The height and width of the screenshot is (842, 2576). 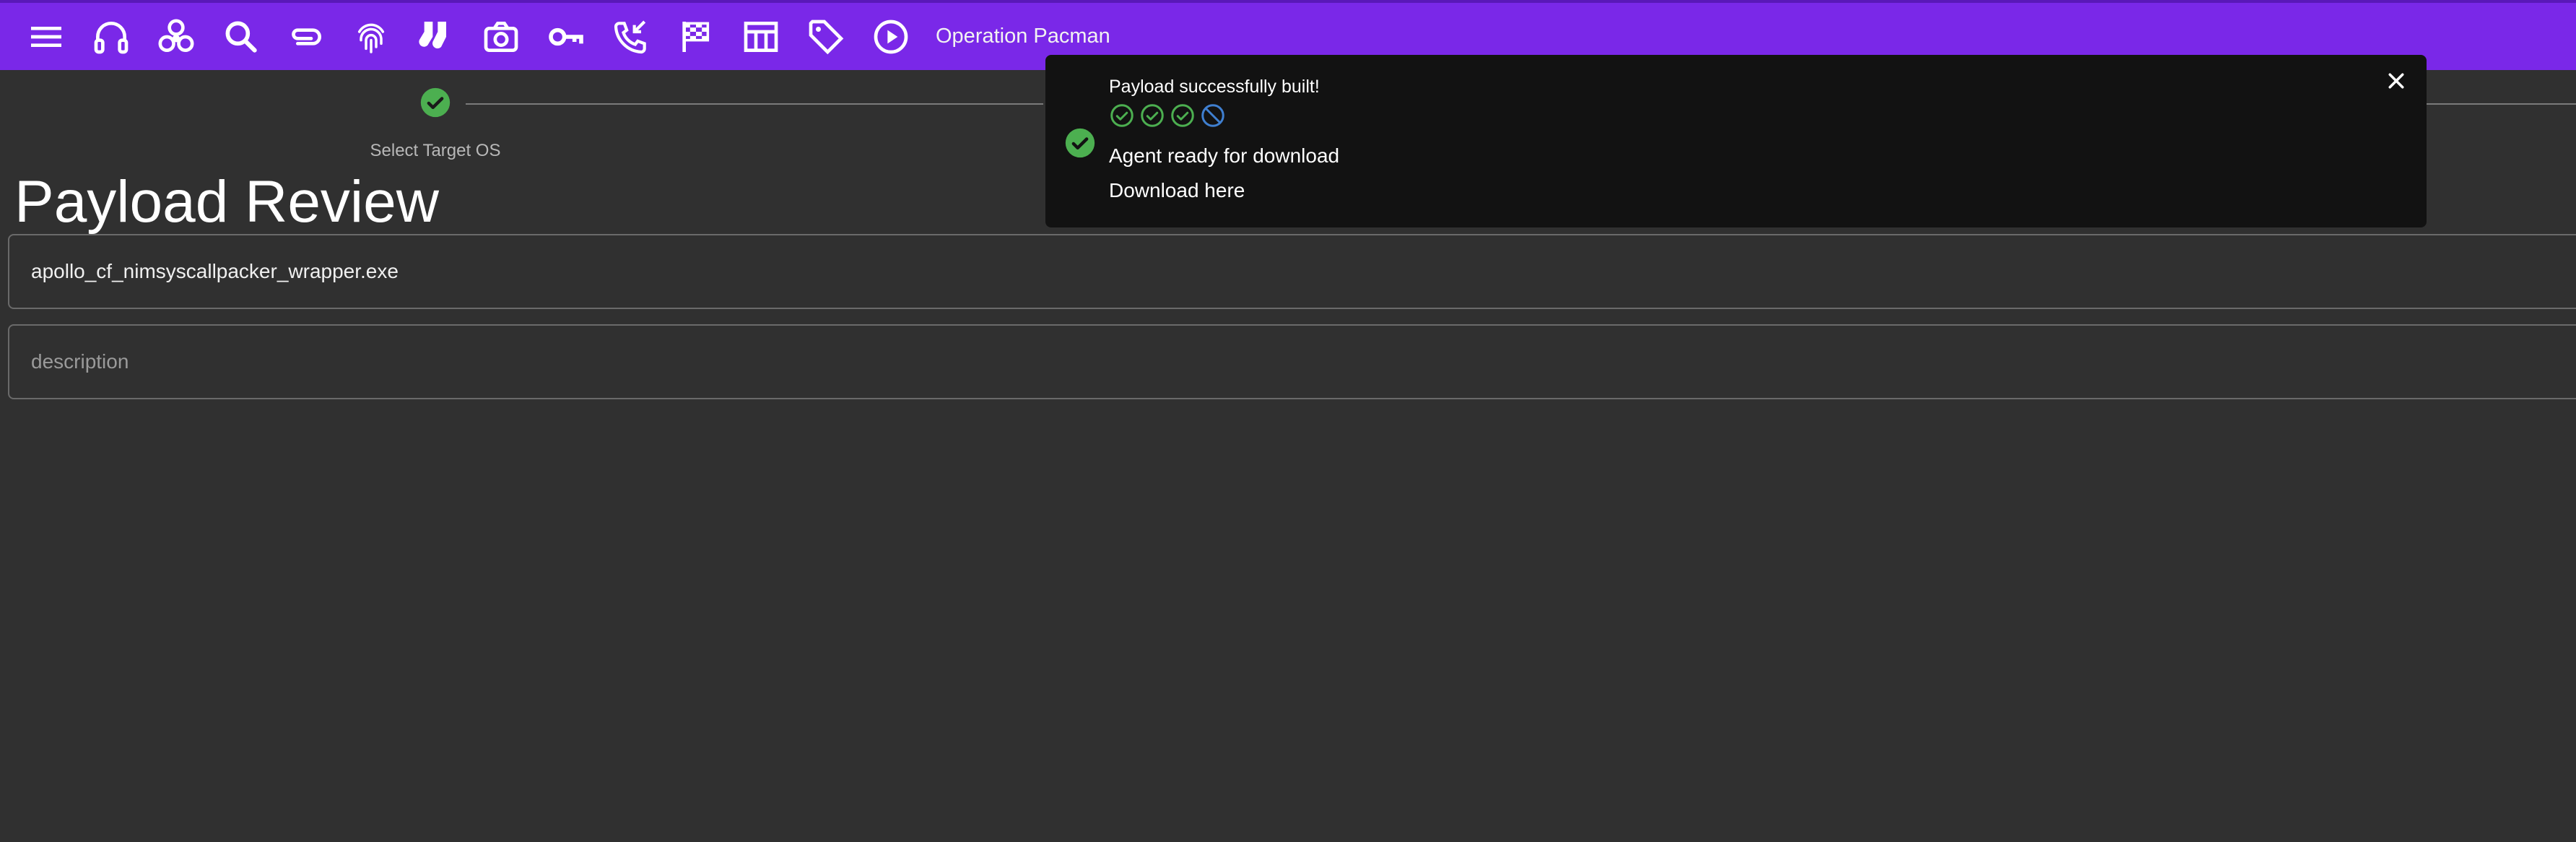 I want to click on search-icon, so click(x=241, y=36).